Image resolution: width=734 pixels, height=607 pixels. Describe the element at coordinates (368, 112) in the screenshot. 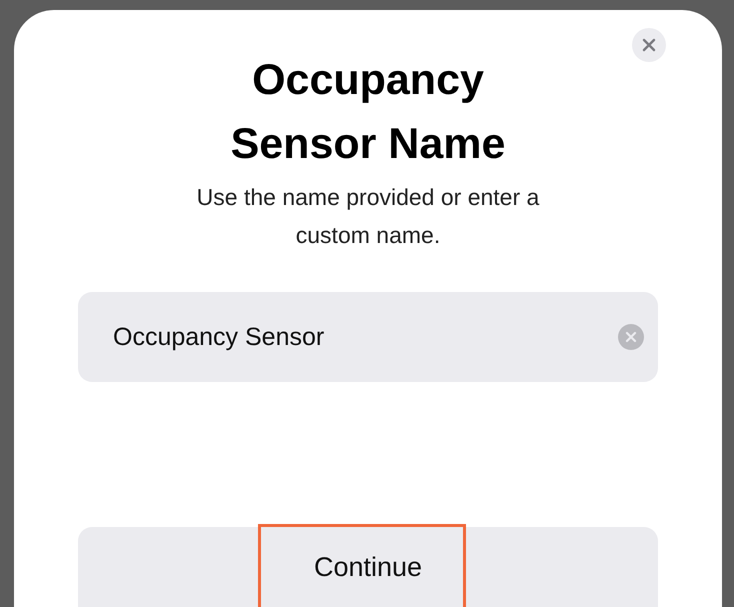

I see `sheet-title: Occupancy Sensor Name` at that location.